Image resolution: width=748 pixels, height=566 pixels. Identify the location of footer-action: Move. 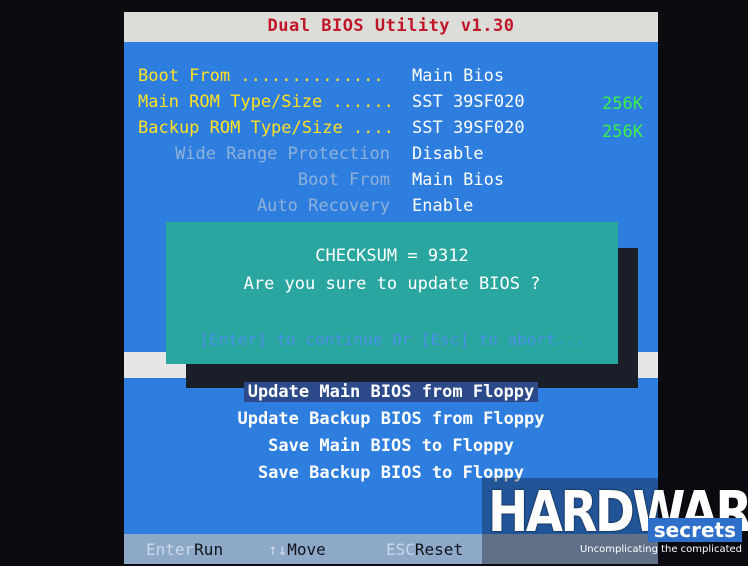
(306, 549).